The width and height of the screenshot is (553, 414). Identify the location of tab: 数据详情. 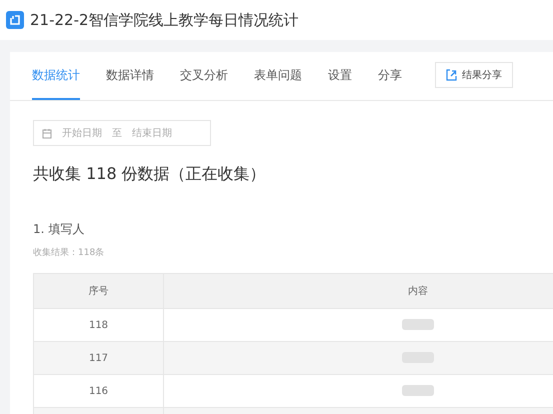
(130, 76).